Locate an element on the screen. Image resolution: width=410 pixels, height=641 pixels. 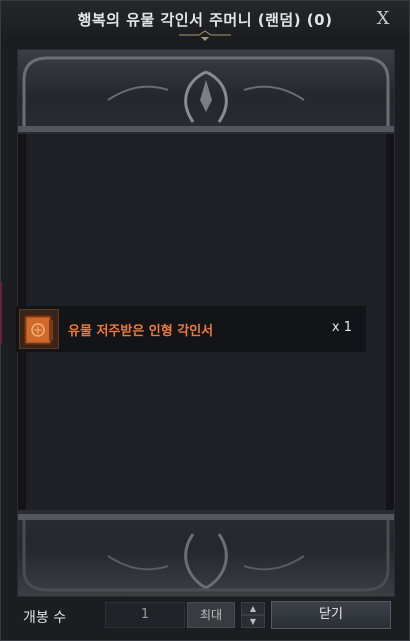
title-ornament is located at coordinates (205, 35).